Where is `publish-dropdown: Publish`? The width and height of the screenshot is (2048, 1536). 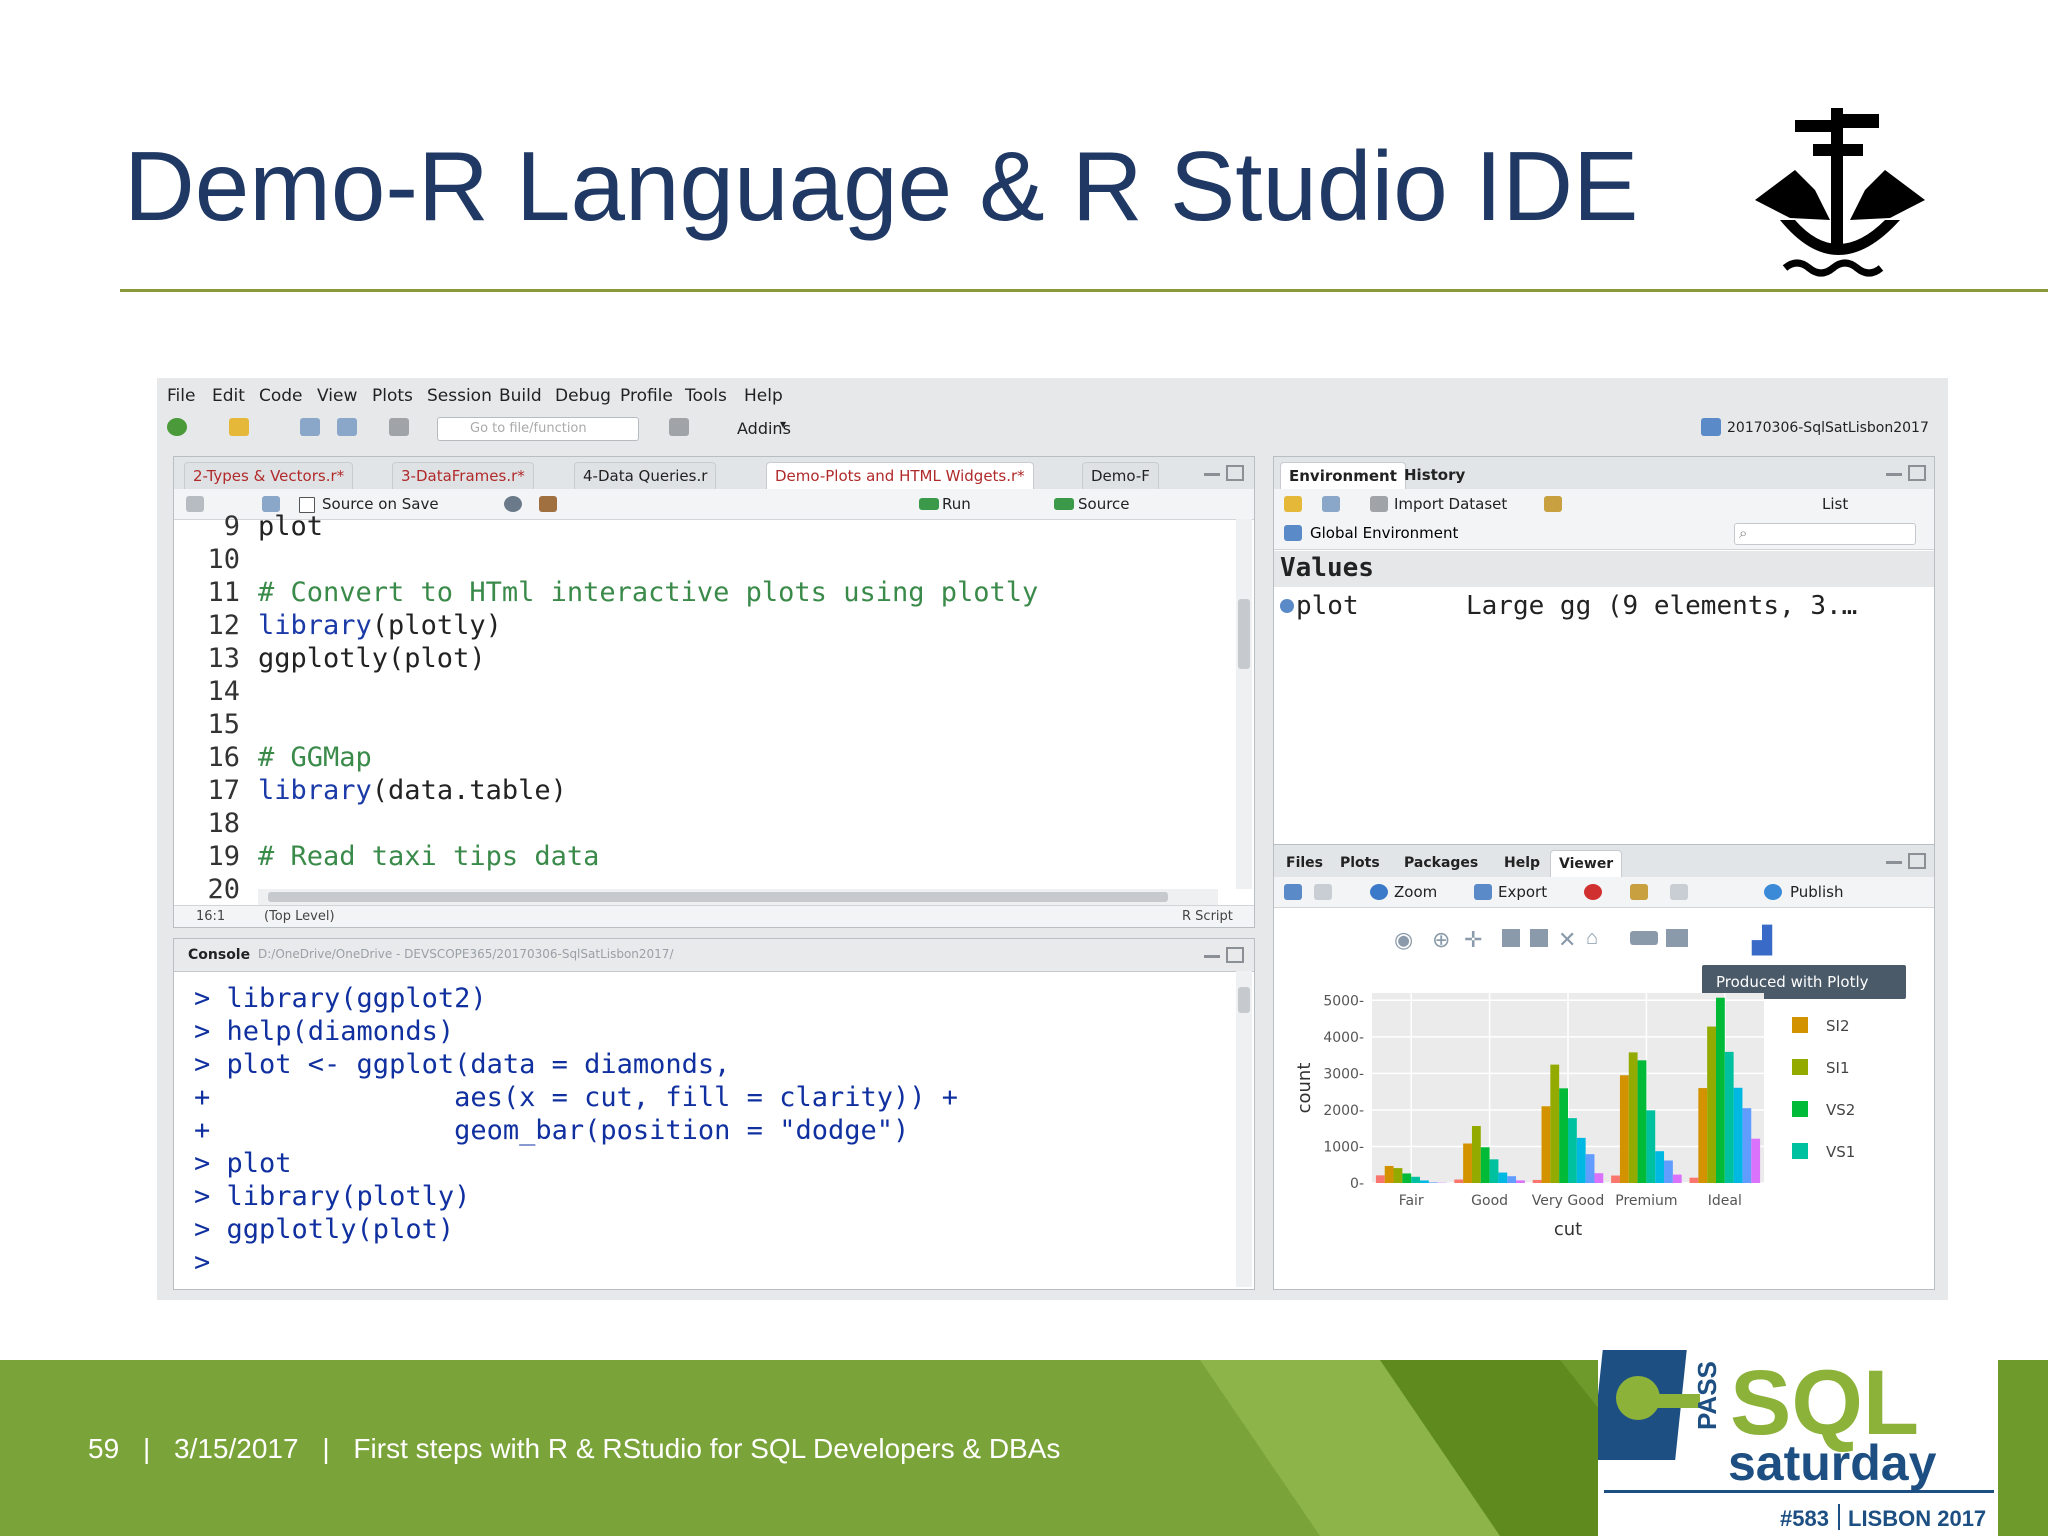 publish-dropdown: Publish is located at coordinates (1816, 892).